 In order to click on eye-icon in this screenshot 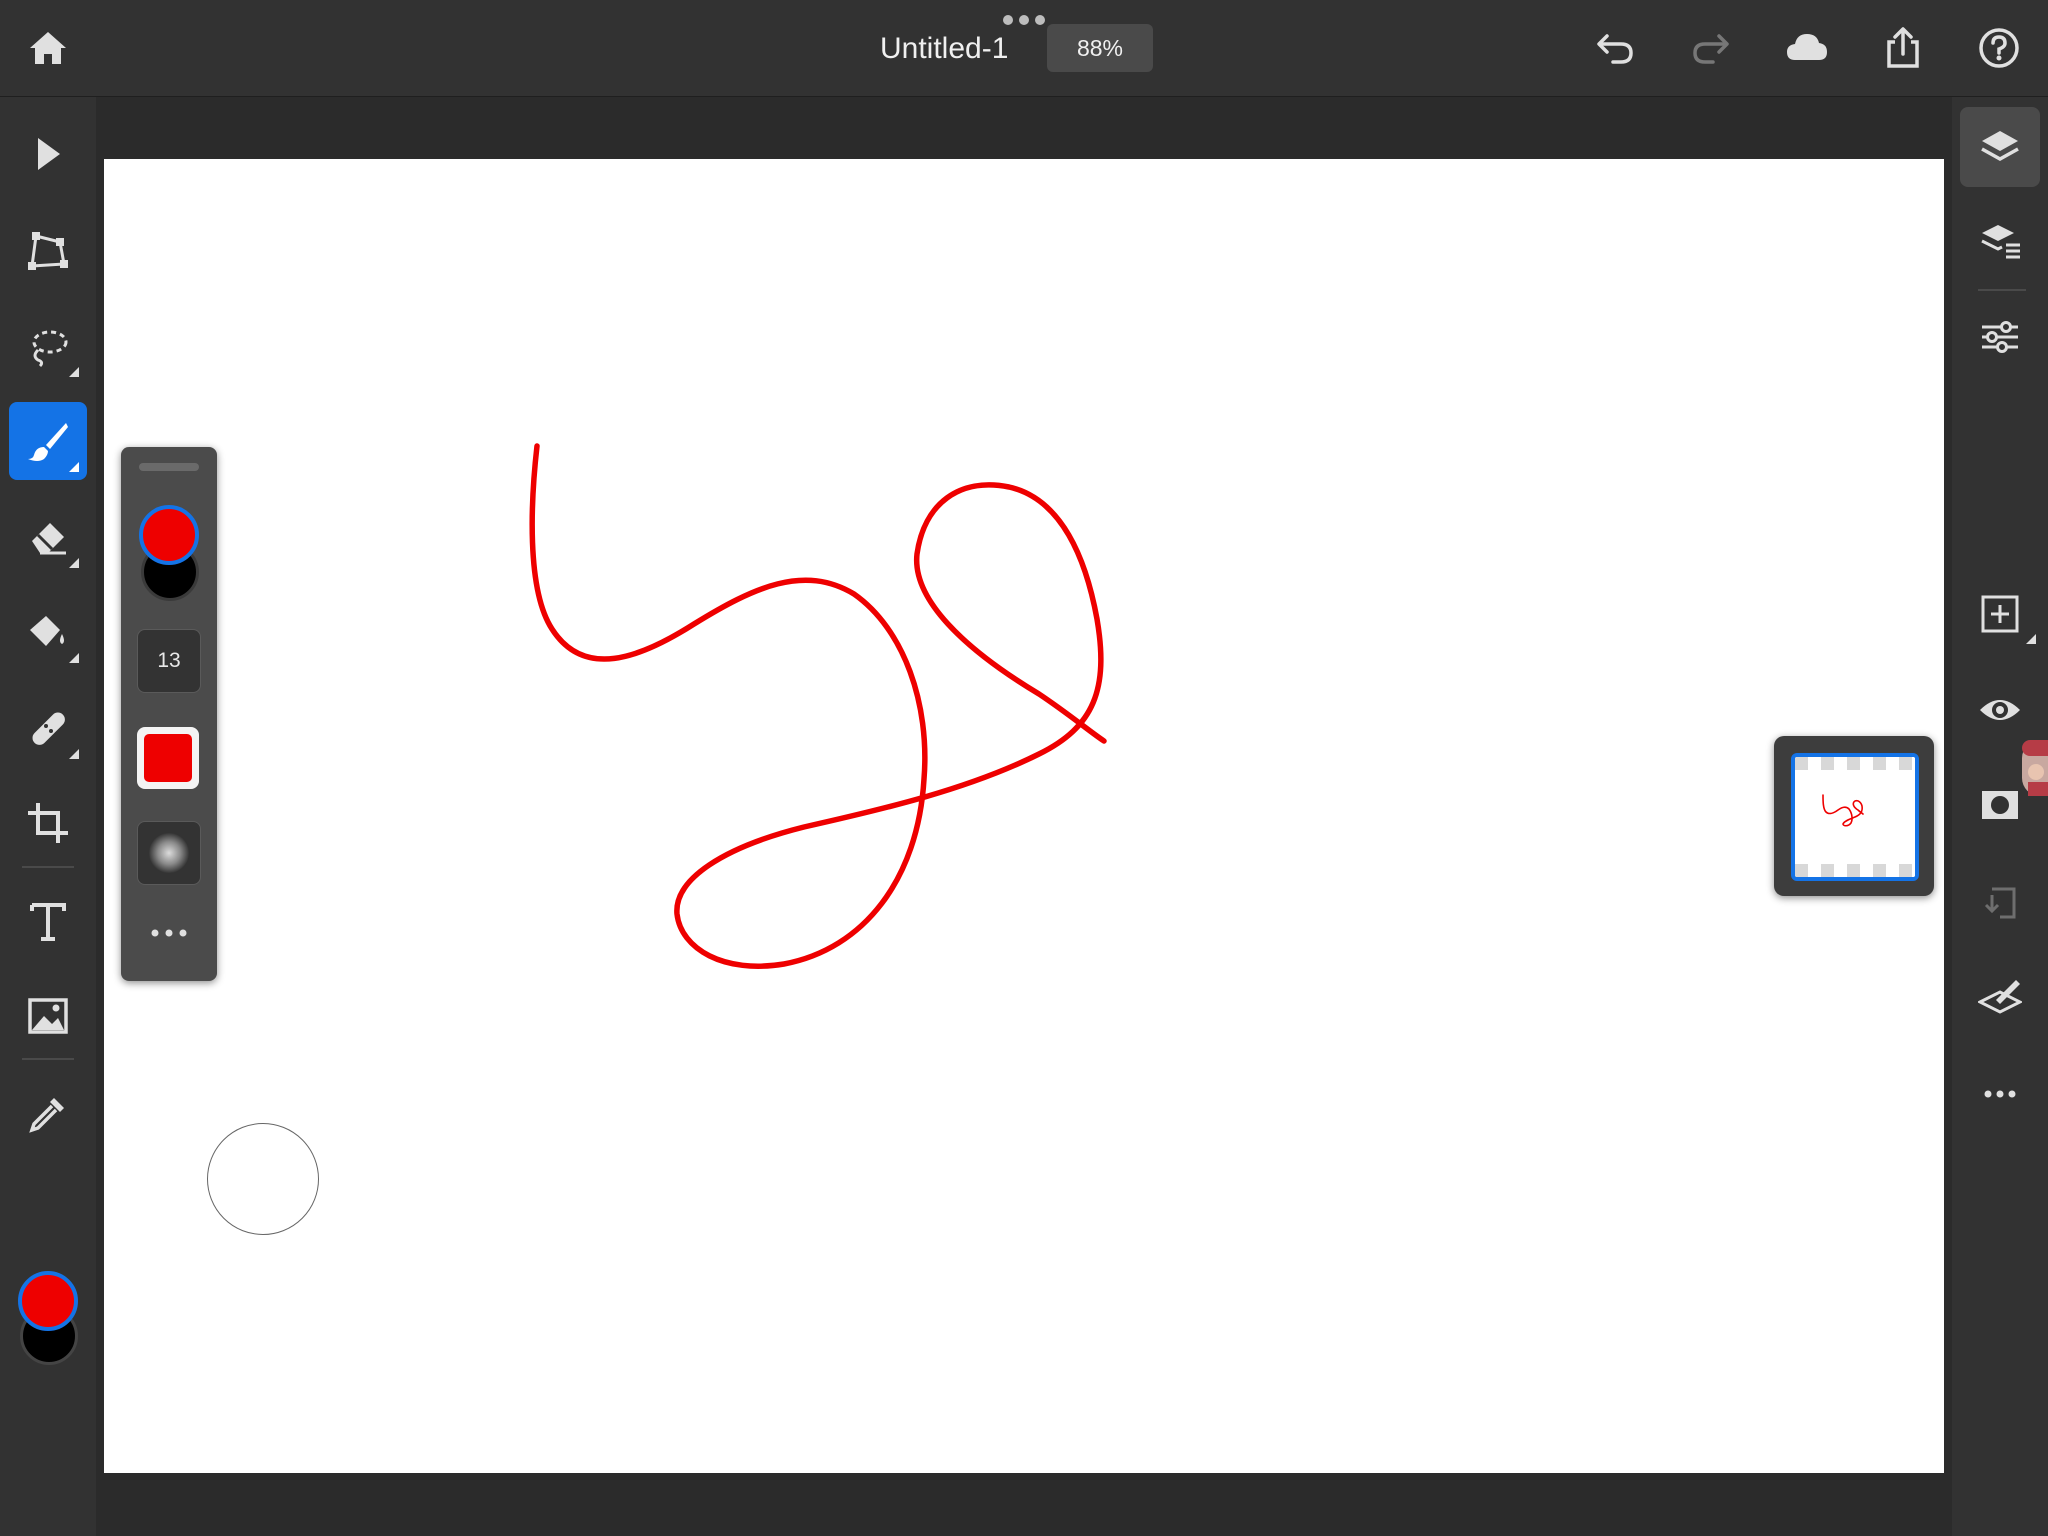, I will do `click(2000, 710)`.